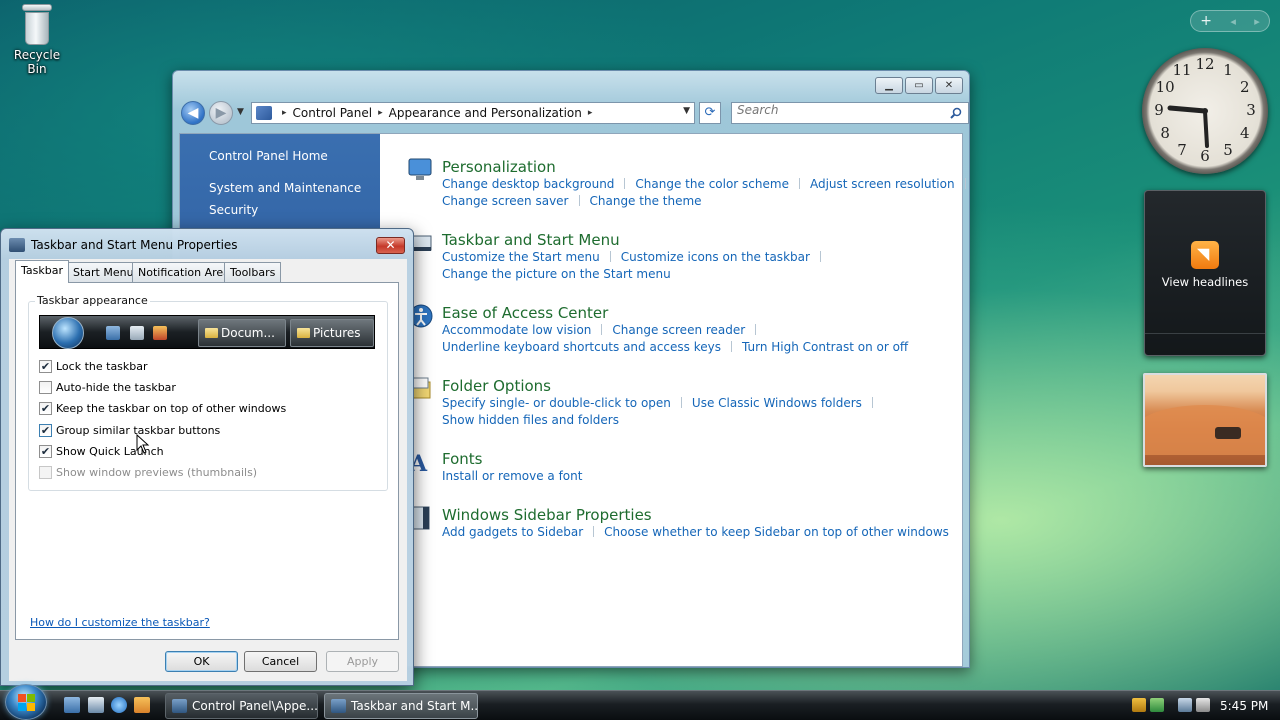  Describe the element at coordinates (850, 113) in the screenshot. I see `search-input: Search` at that location.